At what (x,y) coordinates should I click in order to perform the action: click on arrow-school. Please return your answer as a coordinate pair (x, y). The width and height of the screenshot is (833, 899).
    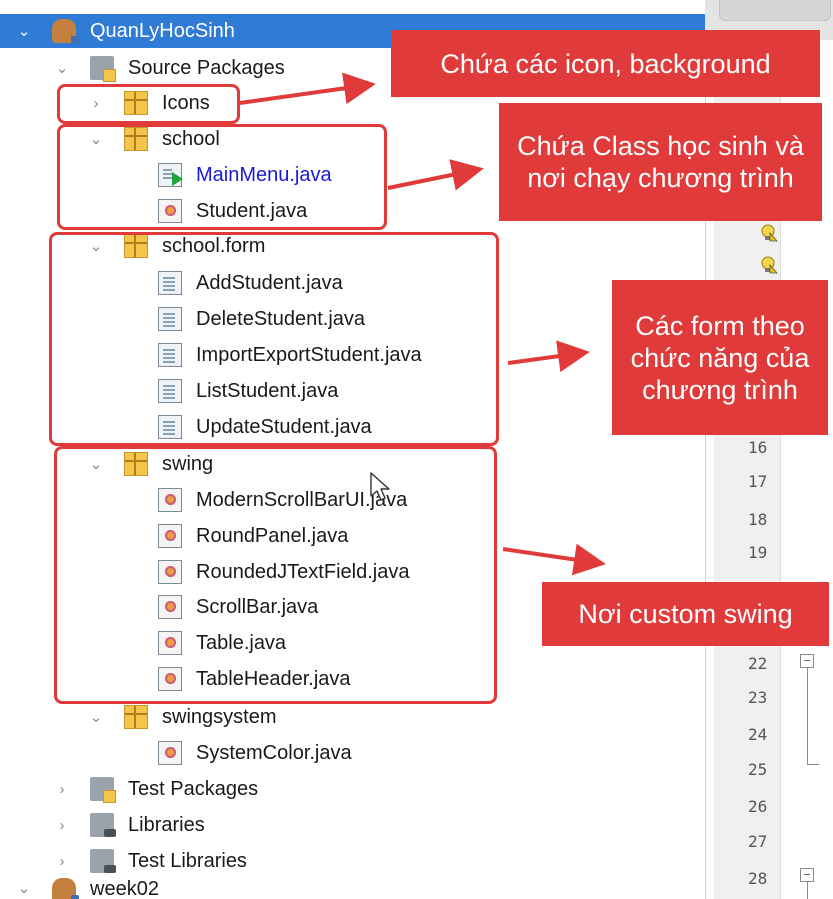
    Looking at the image, I should click on (435, 175).